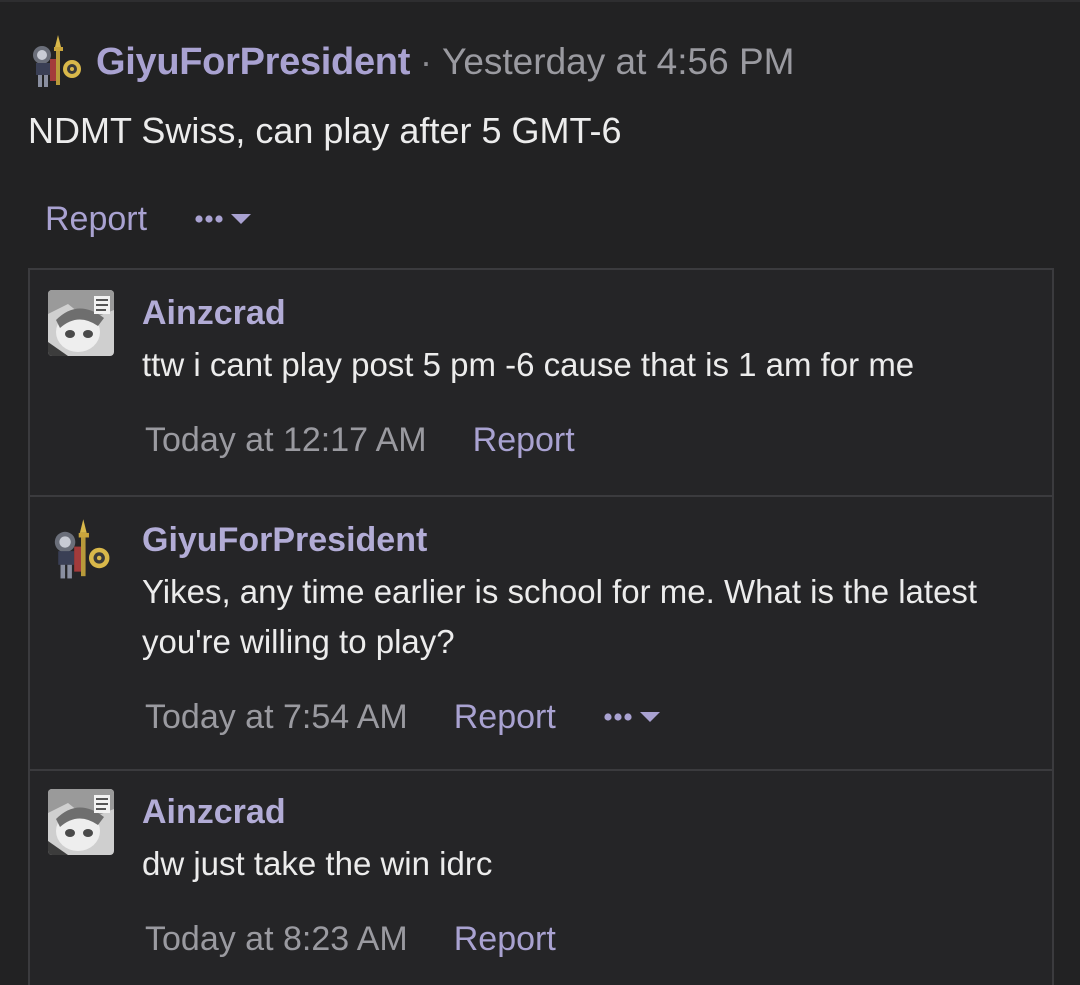  I want to click on post-actions: Report, so click(152, 219).